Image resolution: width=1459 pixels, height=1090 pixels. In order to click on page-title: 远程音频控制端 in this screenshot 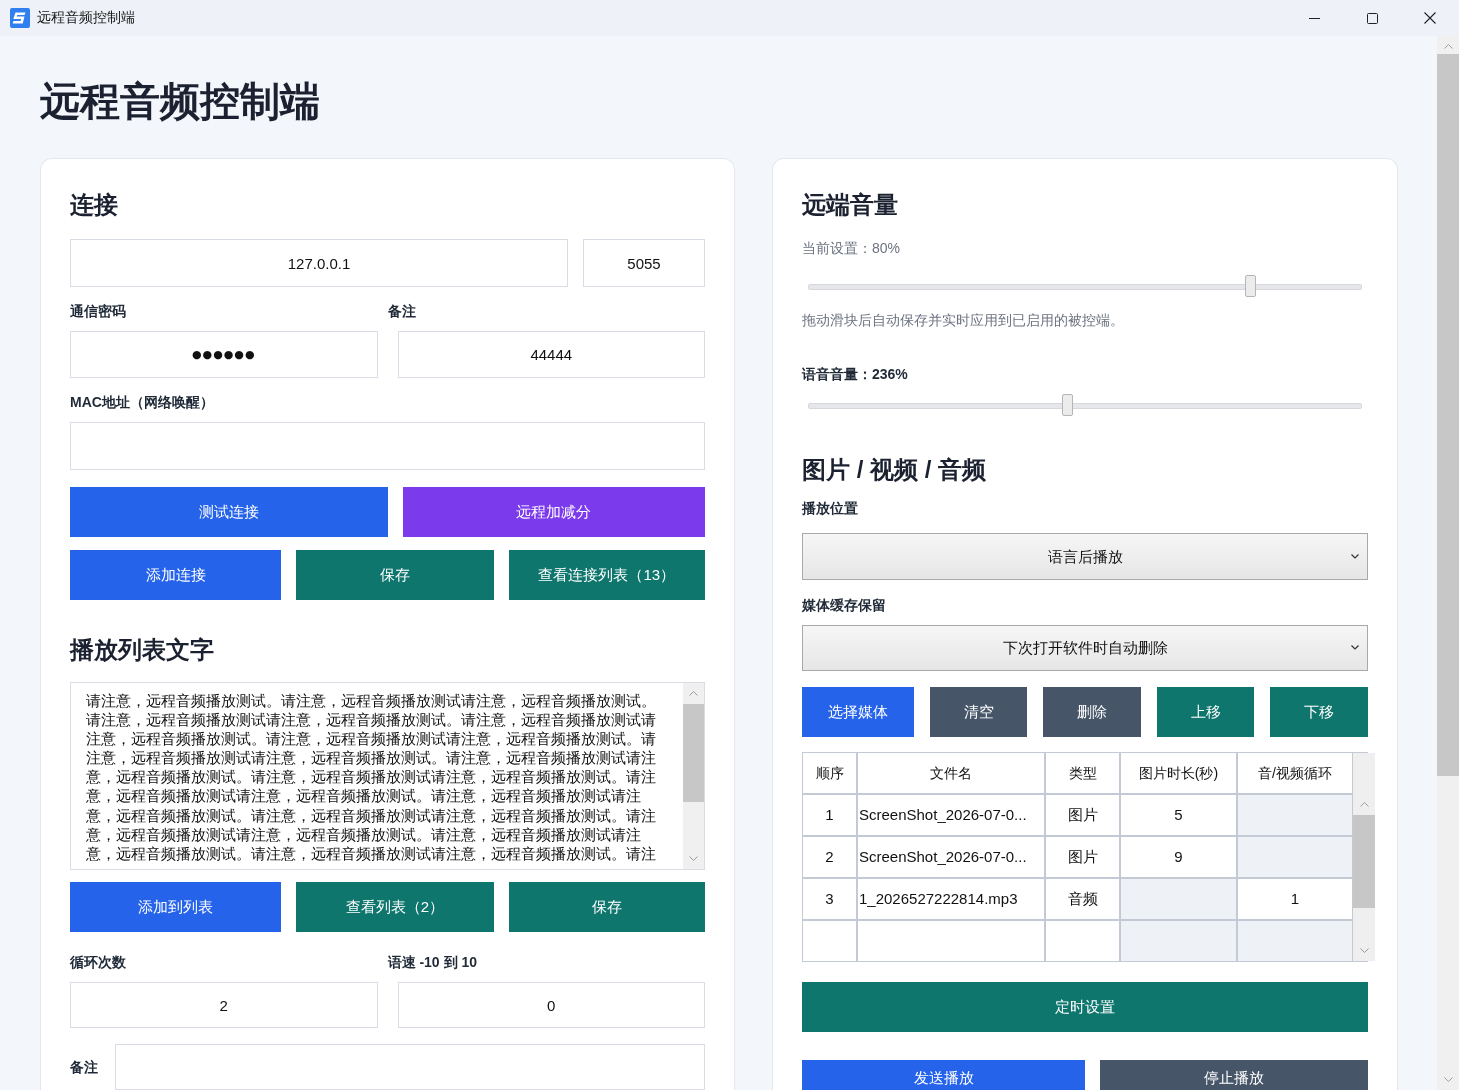, I will do `click(180, 101)`.